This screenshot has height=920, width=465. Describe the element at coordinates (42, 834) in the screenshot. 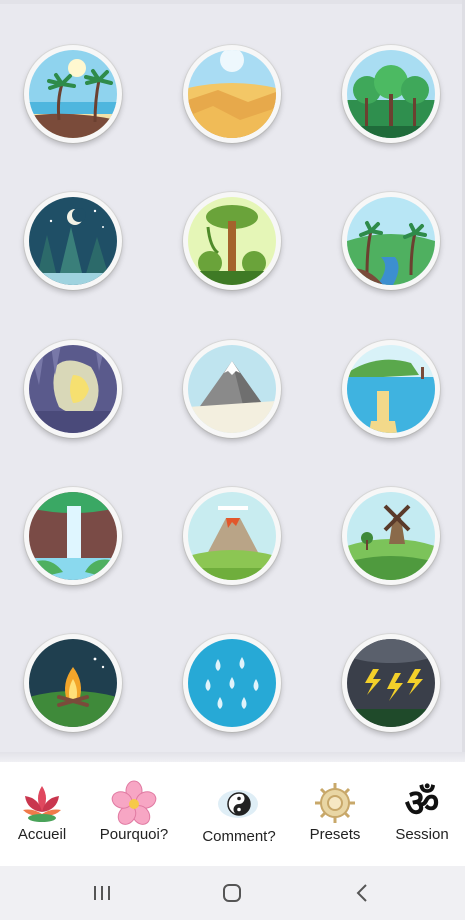

I see `tab-label: Accueil` at that location.